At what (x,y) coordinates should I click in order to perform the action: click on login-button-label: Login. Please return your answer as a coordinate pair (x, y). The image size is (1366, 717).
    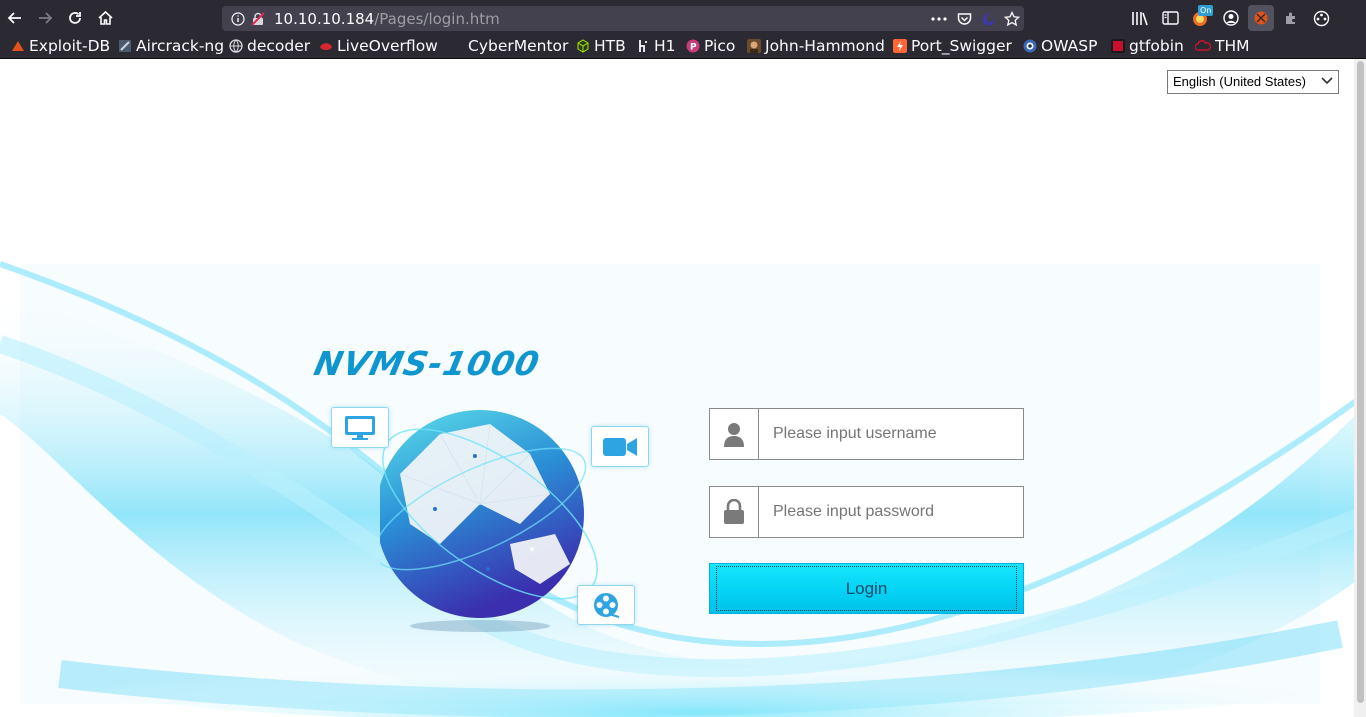
    Looking at the image, I should click on (866, 588).